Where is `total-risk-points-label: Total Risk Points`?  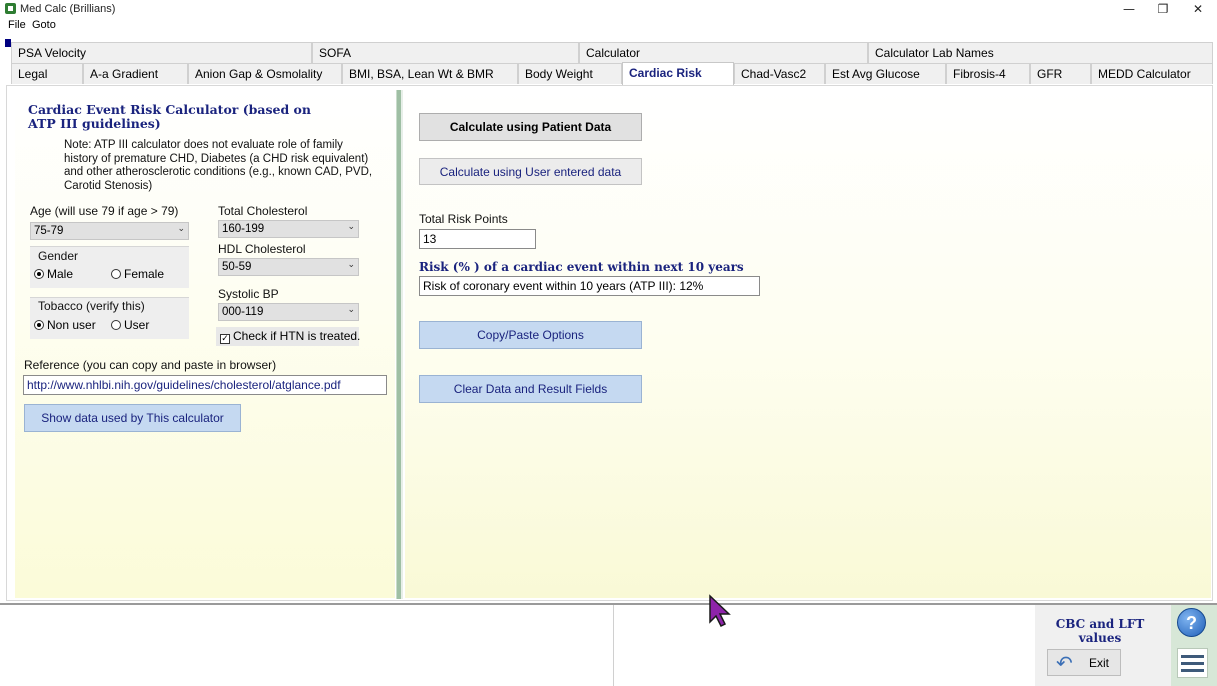
total-risk-points-label: Total Risk Points is located at coordinates (463, 219).